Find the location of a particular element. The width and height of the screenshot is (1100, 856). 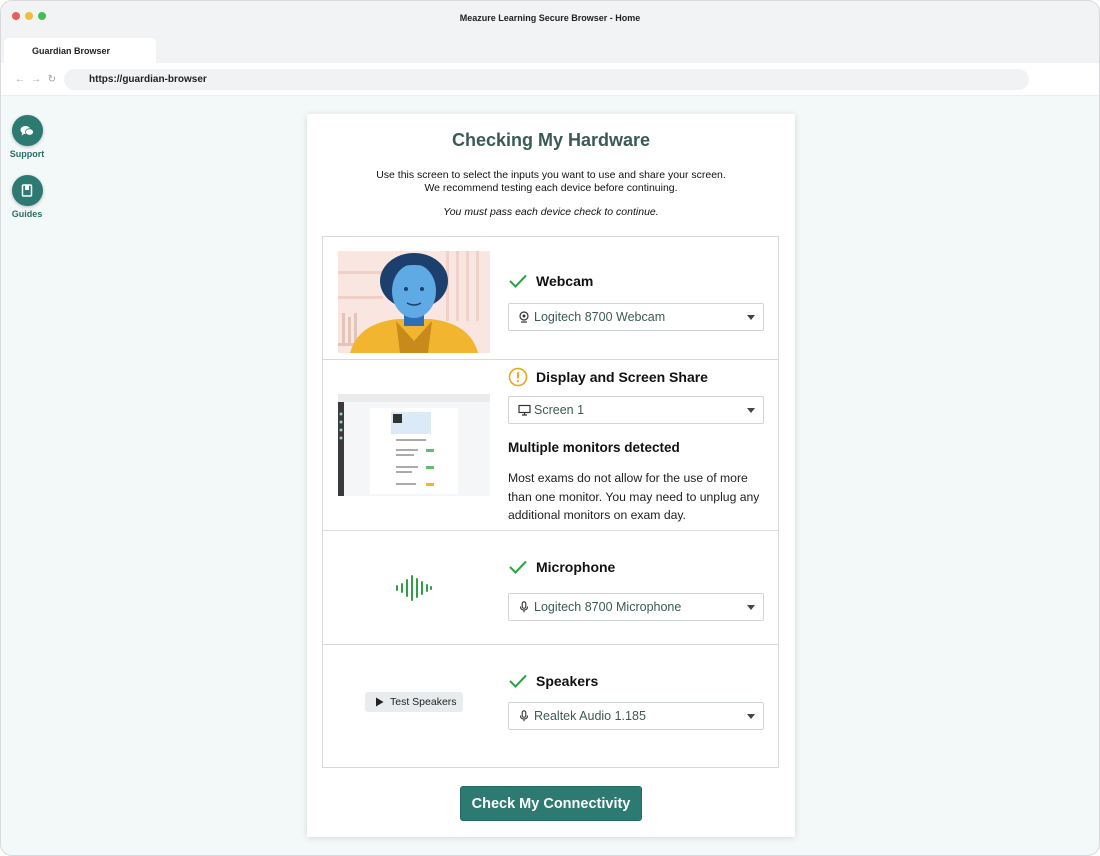

close-window-button is located at coordinates (16, 16).